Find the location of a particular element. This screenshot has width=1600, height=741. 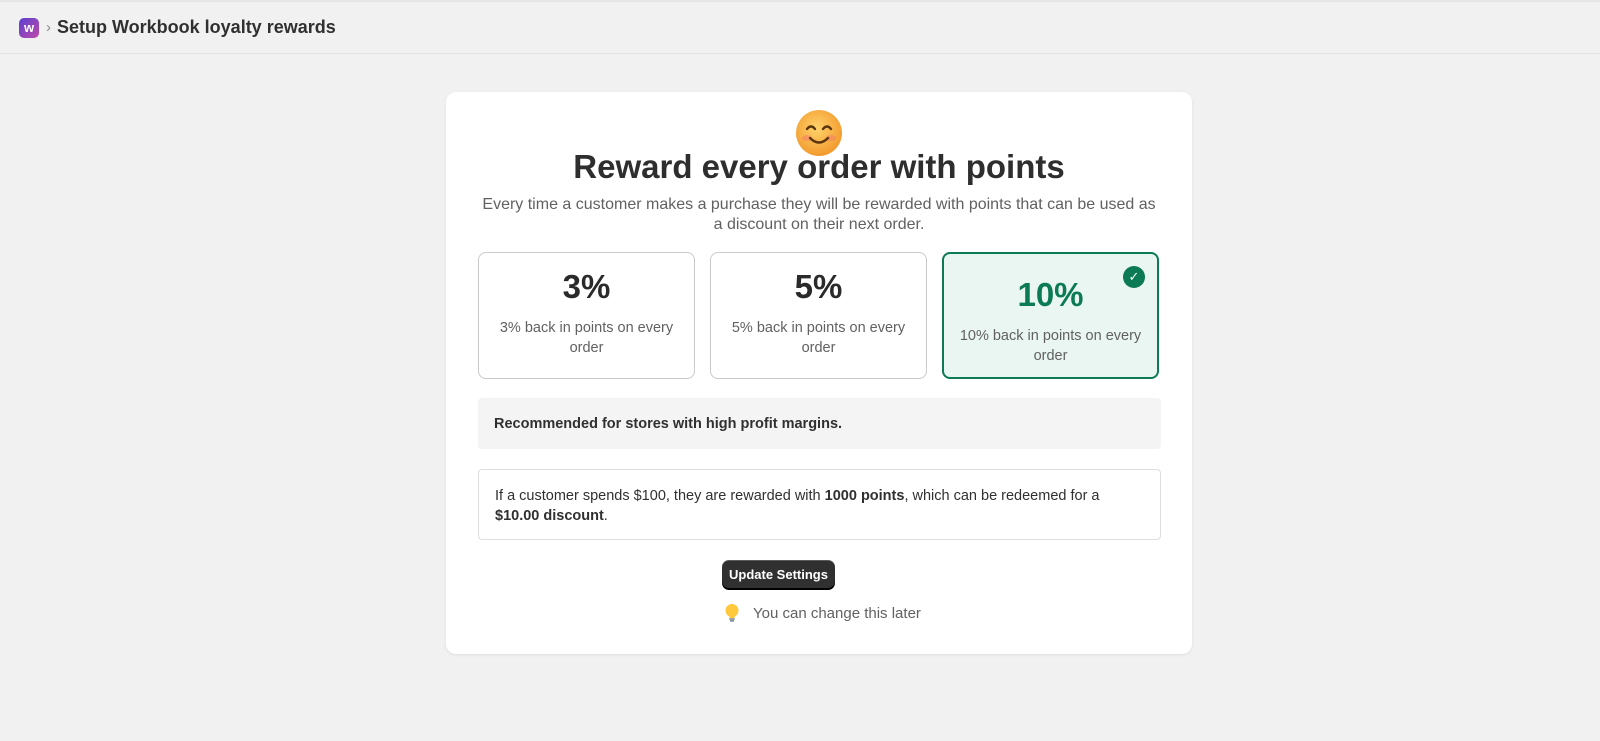

app-logo-letter: w is located at coordinates (29, 27).